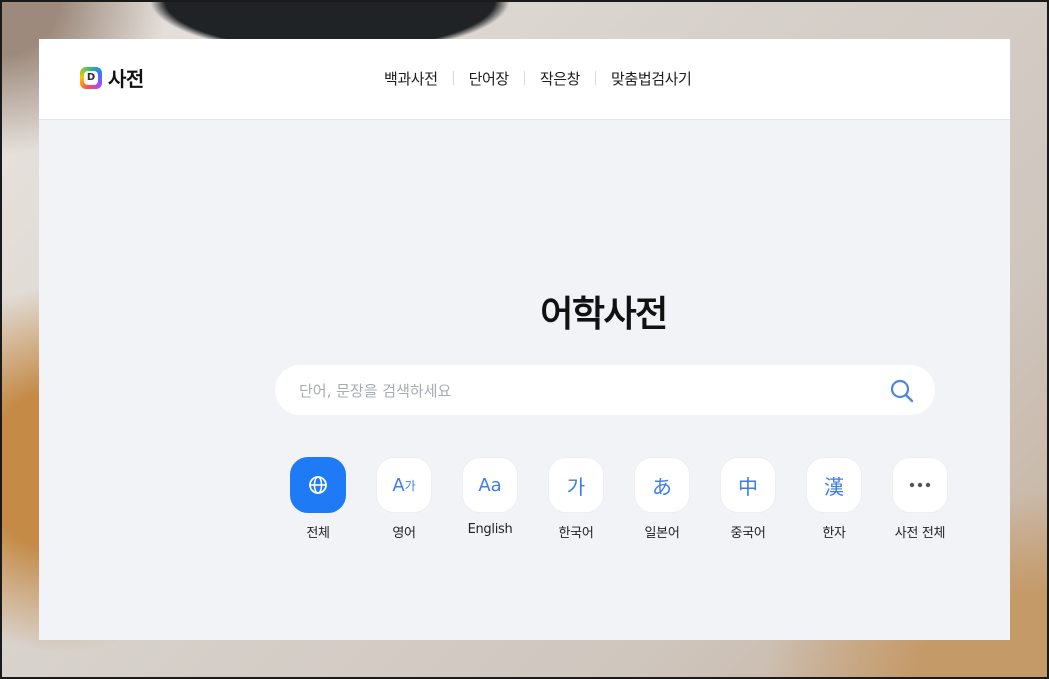 The width and height of the screenshot is (1049, 679). What do you see at coordinates (411, 78) in the screenshot?
I see `nav-encyclopedia: 백과사전` at bounding box center [411, 78].